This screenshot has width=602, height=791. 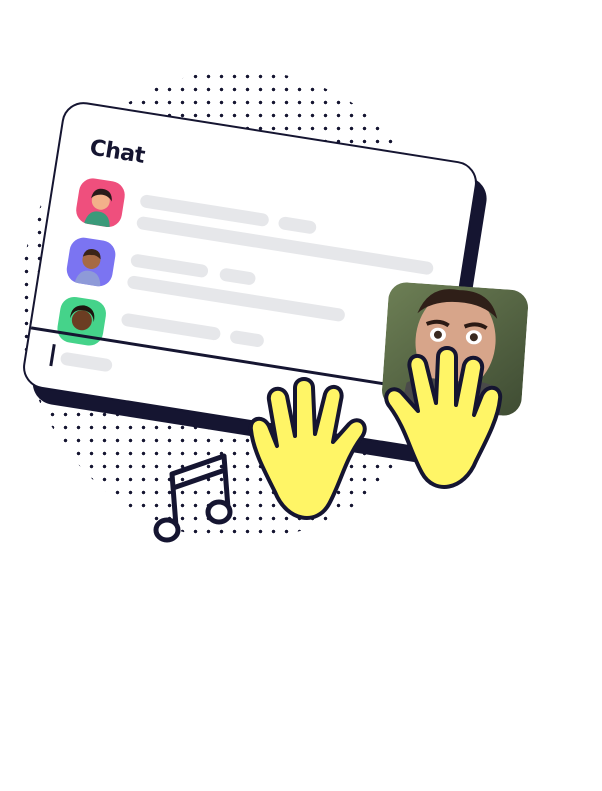 I want to click on text-cursor, so click(x=52, y=355).